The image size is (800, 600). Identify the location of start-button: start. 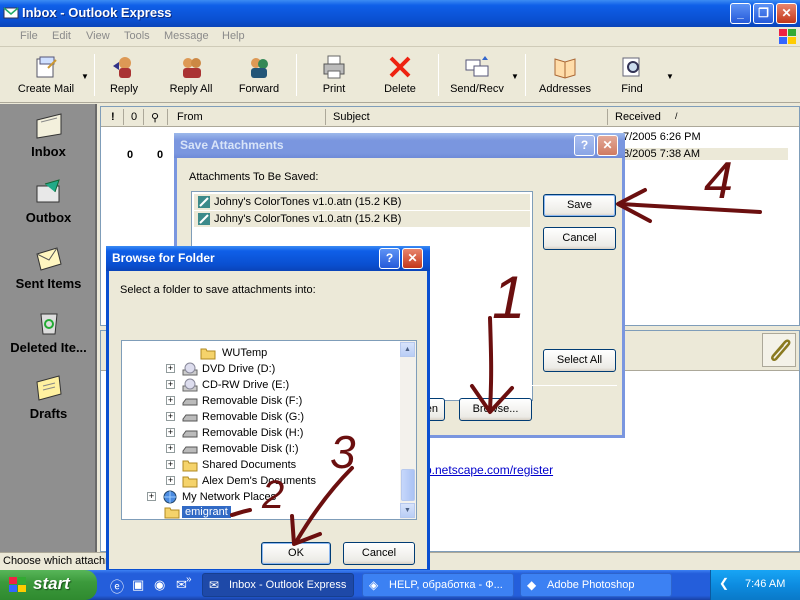
(48, 585).